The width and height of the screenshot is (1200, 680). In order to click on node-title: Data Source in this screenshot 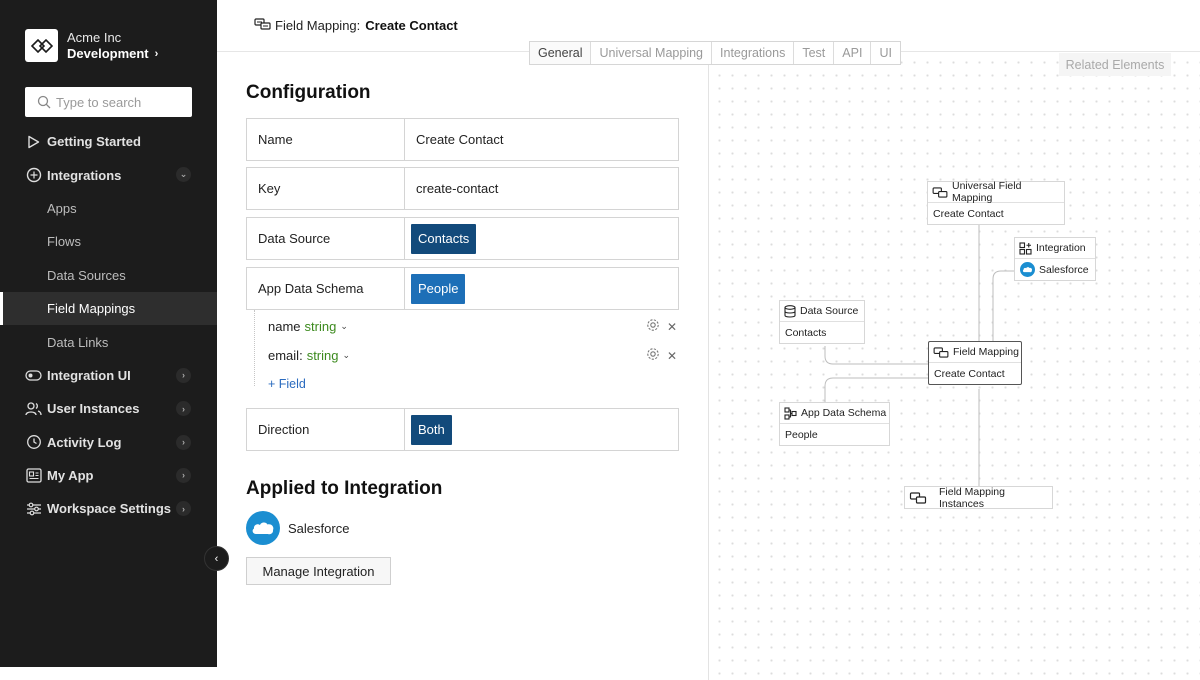, I will do `click(829, 311)`.